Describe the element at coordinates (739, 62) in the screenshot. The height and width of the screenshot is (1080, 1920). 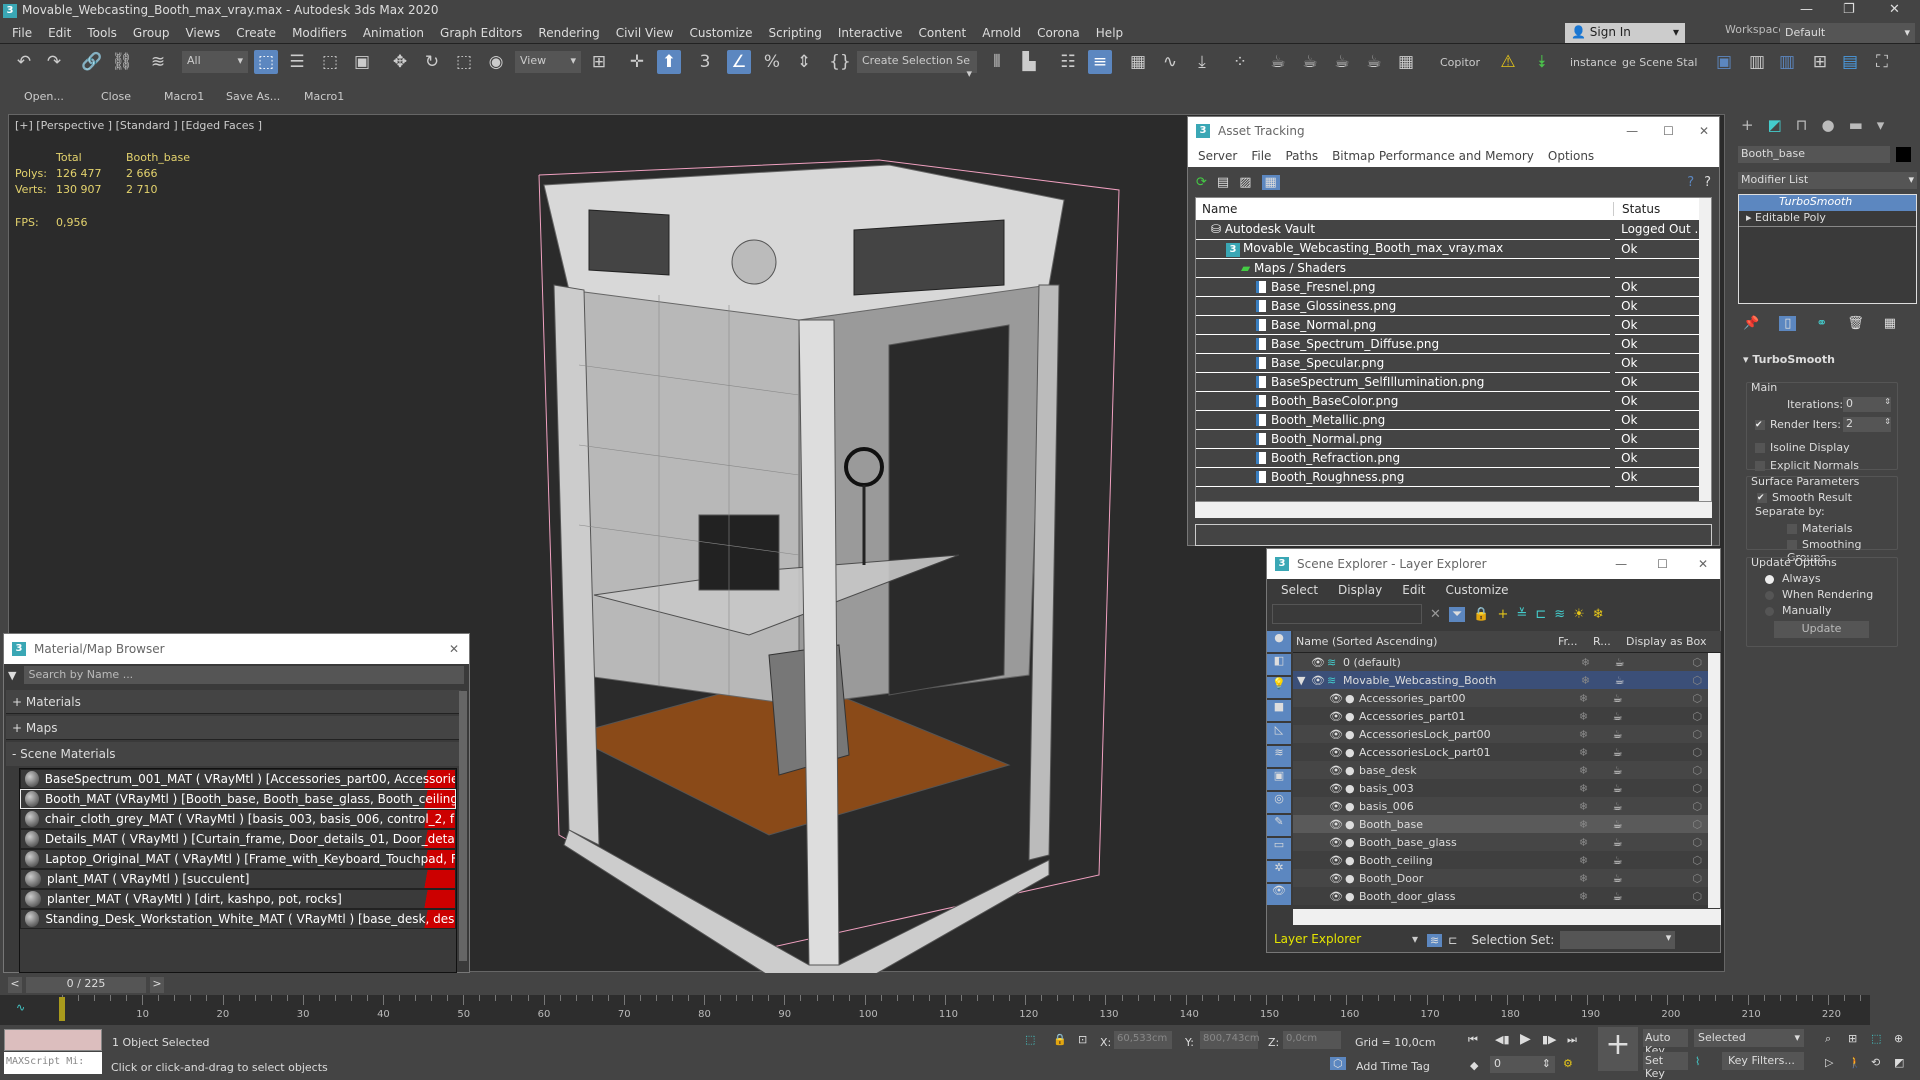
I see `angle-snap-icon: ∠` at that location.